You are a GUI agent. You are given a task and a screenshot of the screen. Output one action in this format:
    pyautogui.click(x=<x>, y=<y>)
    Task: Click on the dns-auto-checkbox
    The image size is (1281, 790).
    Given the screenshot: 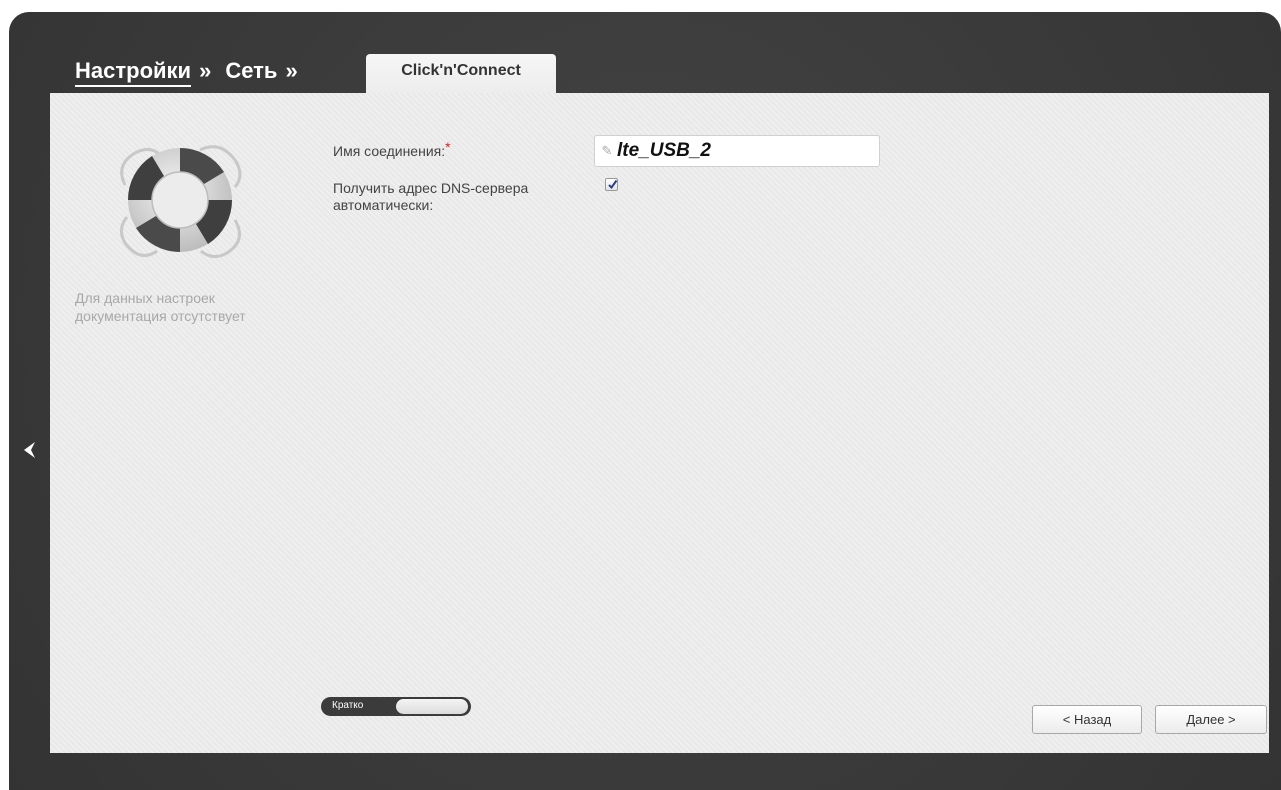 What is the action you would take?
    pyautogui.click(x=611, y=184)
    